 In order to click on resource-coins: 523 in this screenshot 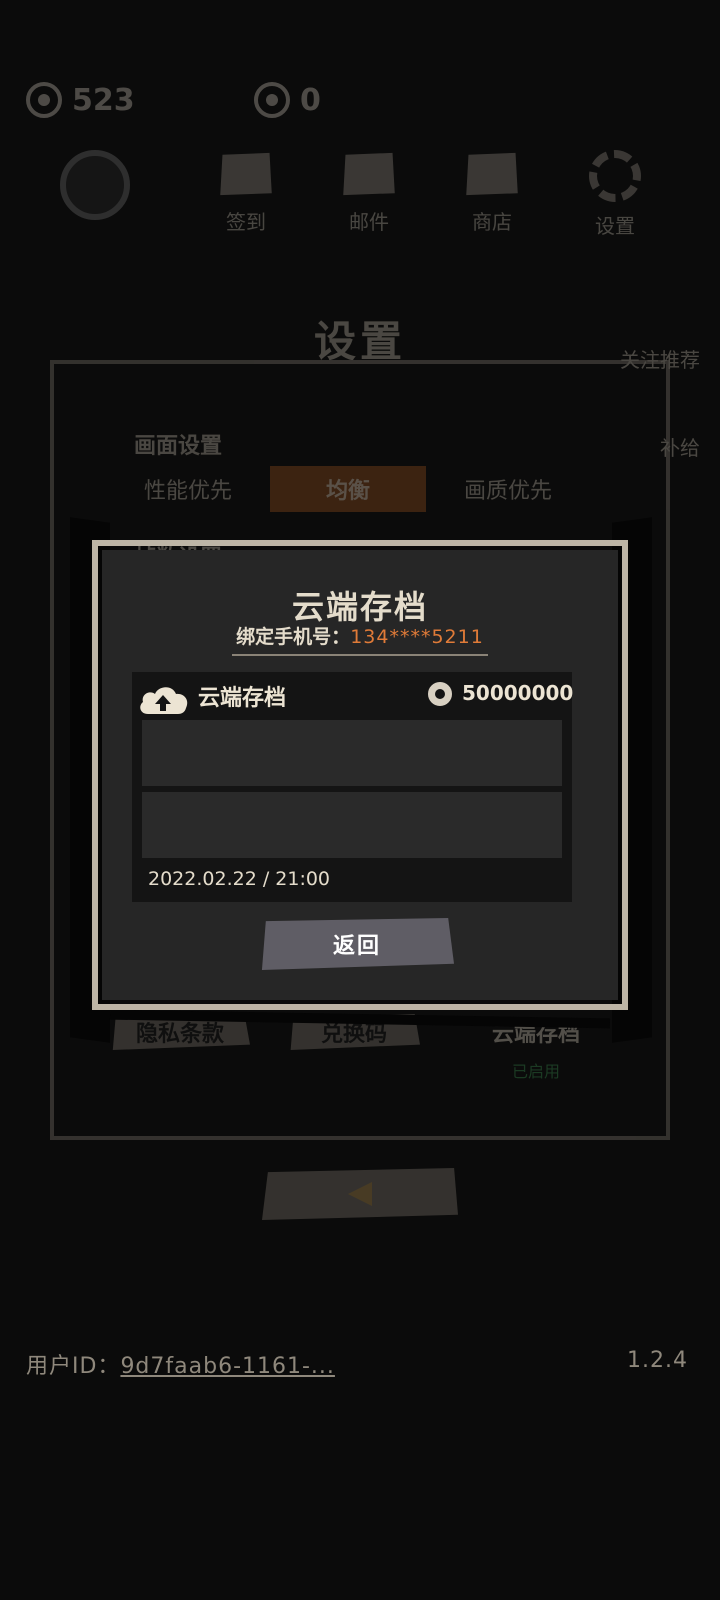, I will do `click(80, 100)`.